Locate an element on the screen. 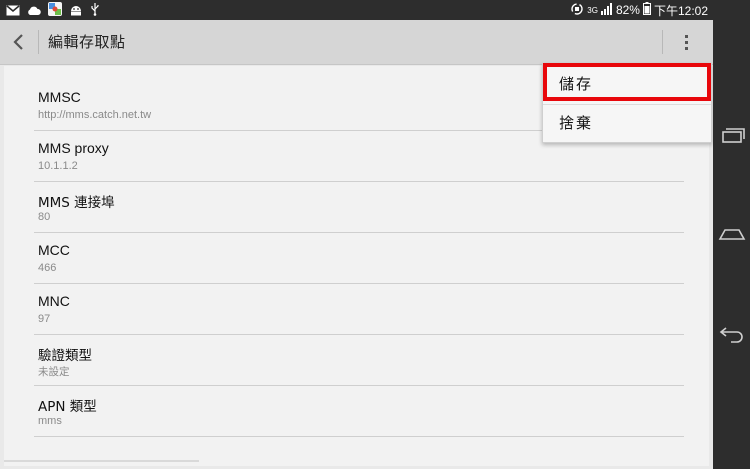 This screenshot has height=469, width=750. android-icon is located at coordinates (76, 10).